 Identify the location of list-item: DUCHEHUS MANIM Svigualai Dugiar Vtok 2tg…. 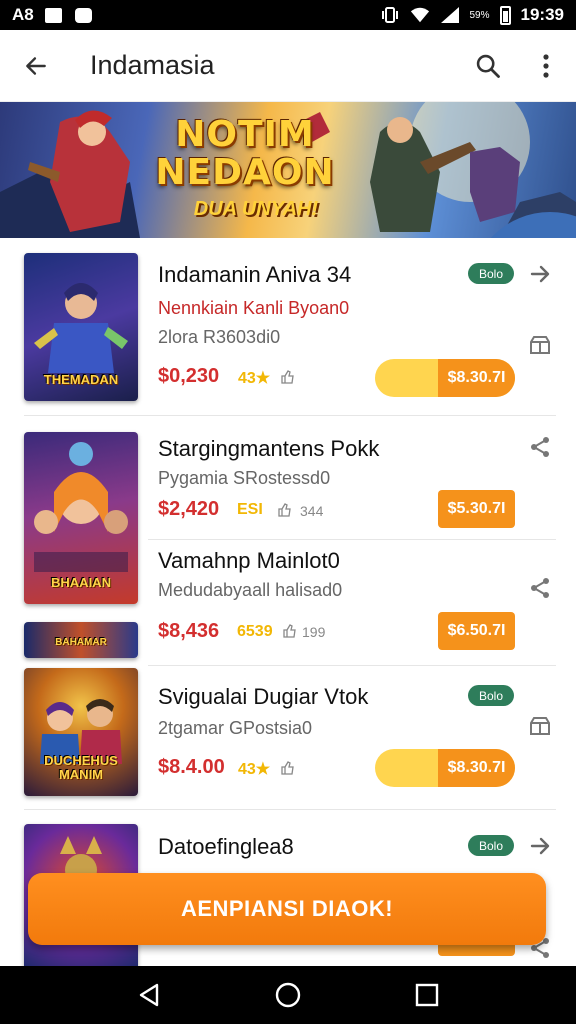
(288, 738).